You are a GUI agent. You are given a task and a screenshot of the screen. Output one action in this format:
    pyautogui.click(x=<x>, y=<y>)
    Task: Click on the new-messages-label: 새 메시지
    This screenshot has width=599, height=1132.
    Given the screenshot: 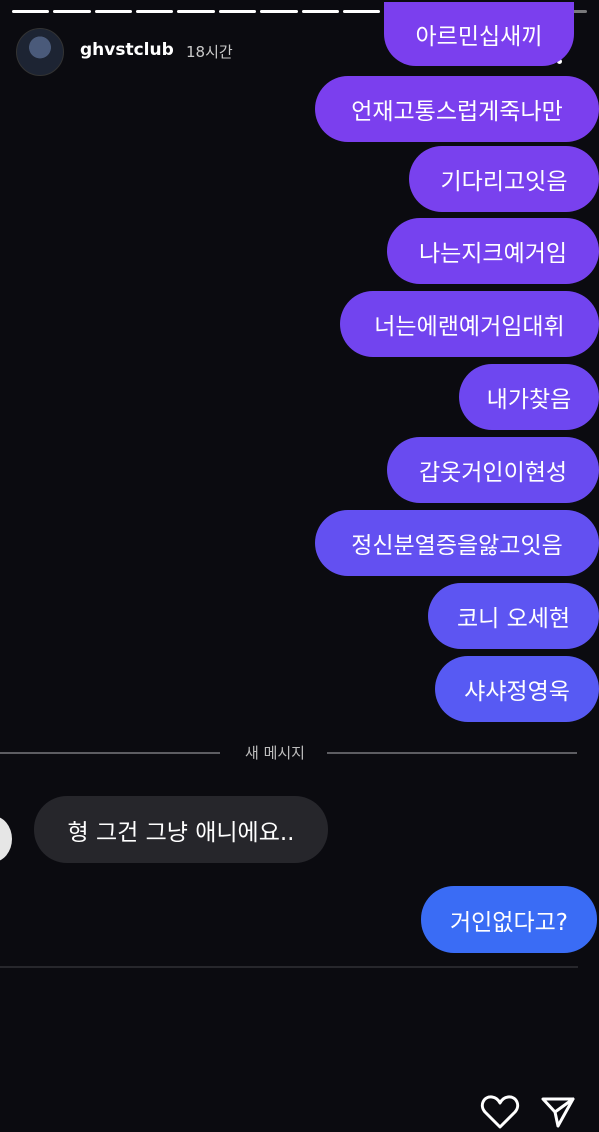 What is the action you would take?
    pyautogui.click(x=275, y=753)
    